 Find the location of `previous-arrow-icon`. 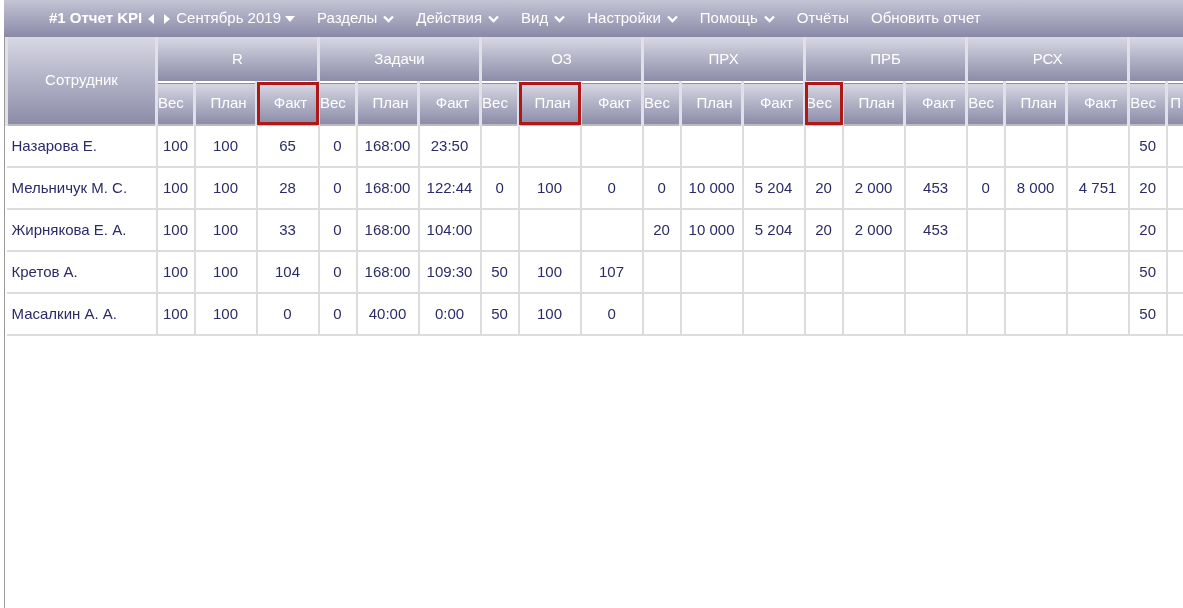

previous-arrow-icon is located at coordinates (151, 18).